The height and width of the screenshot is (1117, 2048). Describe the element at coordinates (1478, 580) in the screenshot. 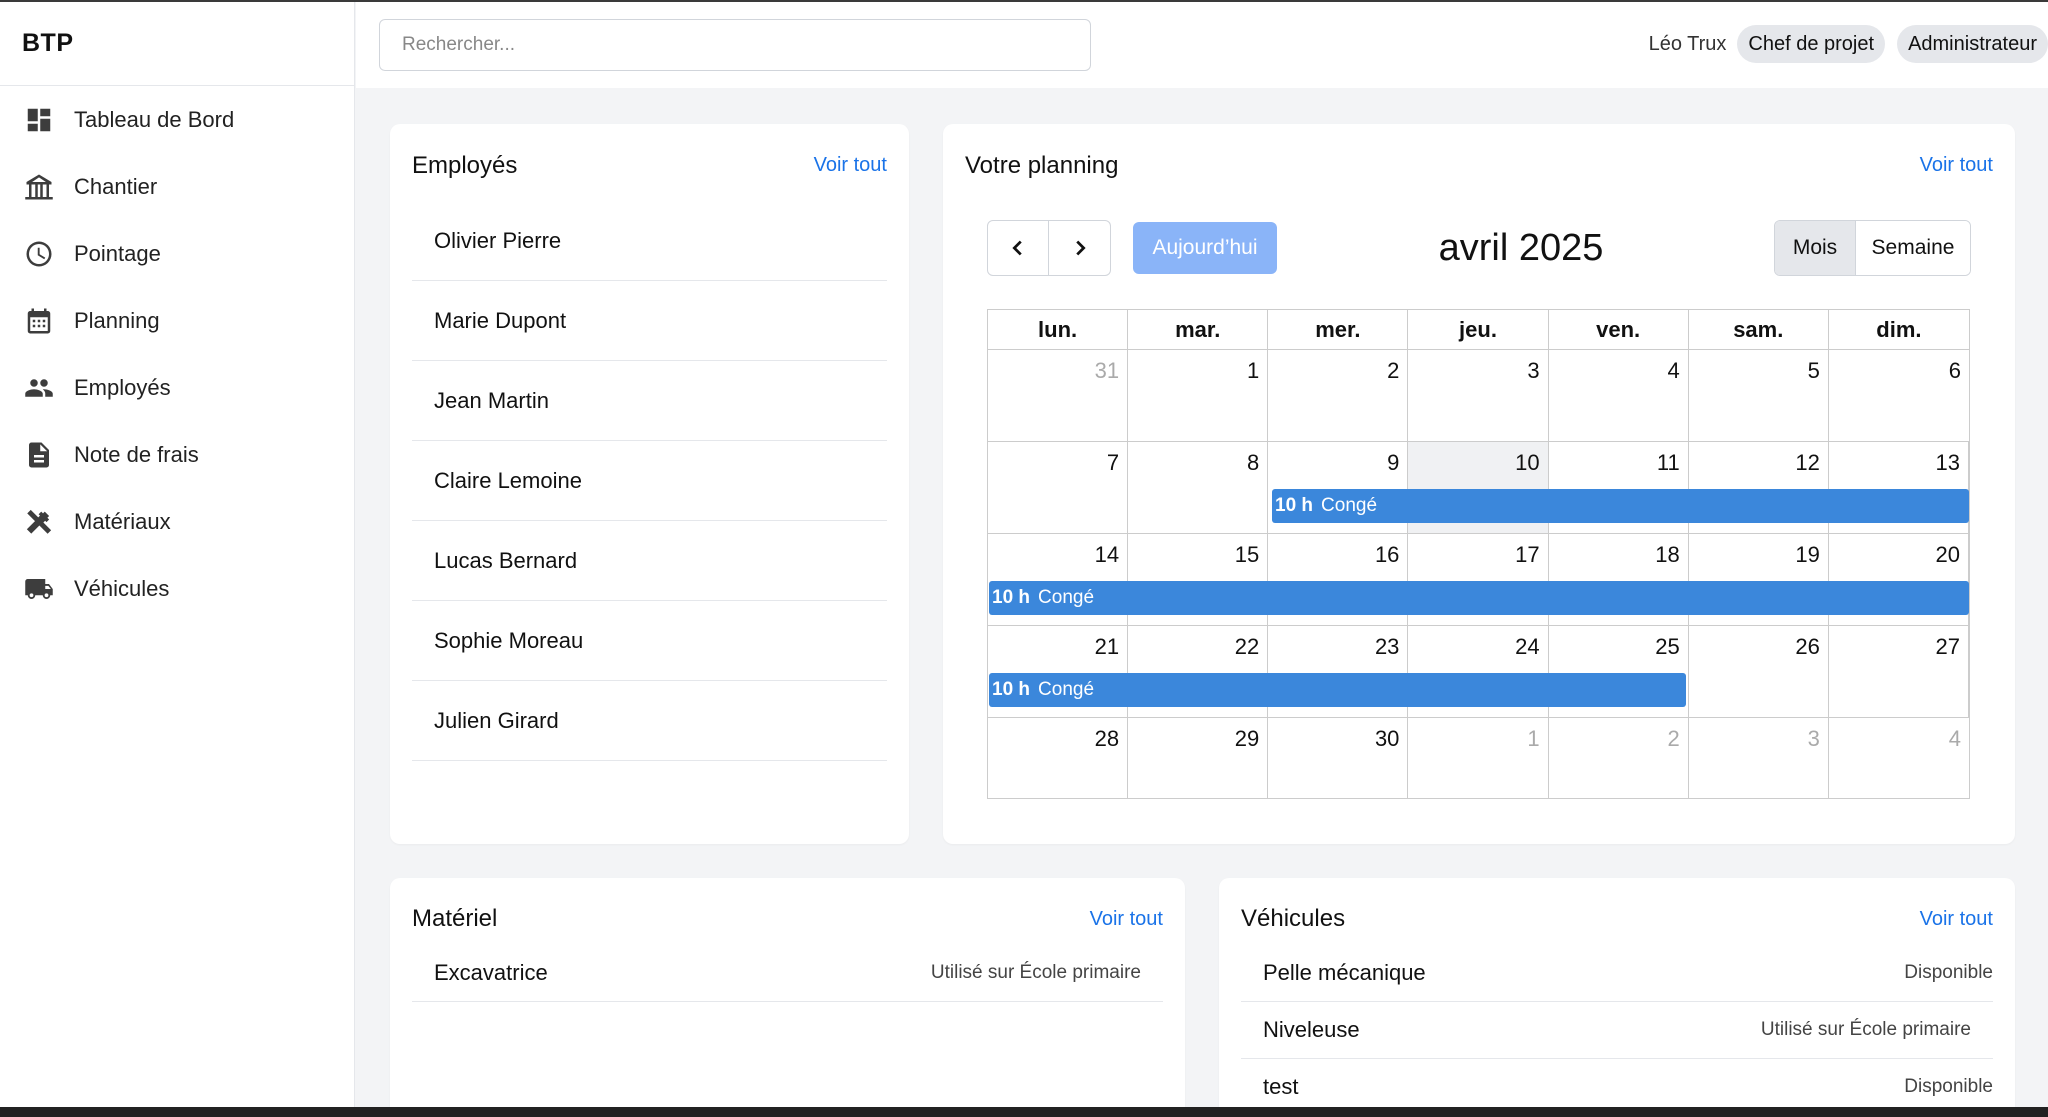

I see `calendar-week: 14 15 16 17 18 19 20 10 h Congé` at that location.